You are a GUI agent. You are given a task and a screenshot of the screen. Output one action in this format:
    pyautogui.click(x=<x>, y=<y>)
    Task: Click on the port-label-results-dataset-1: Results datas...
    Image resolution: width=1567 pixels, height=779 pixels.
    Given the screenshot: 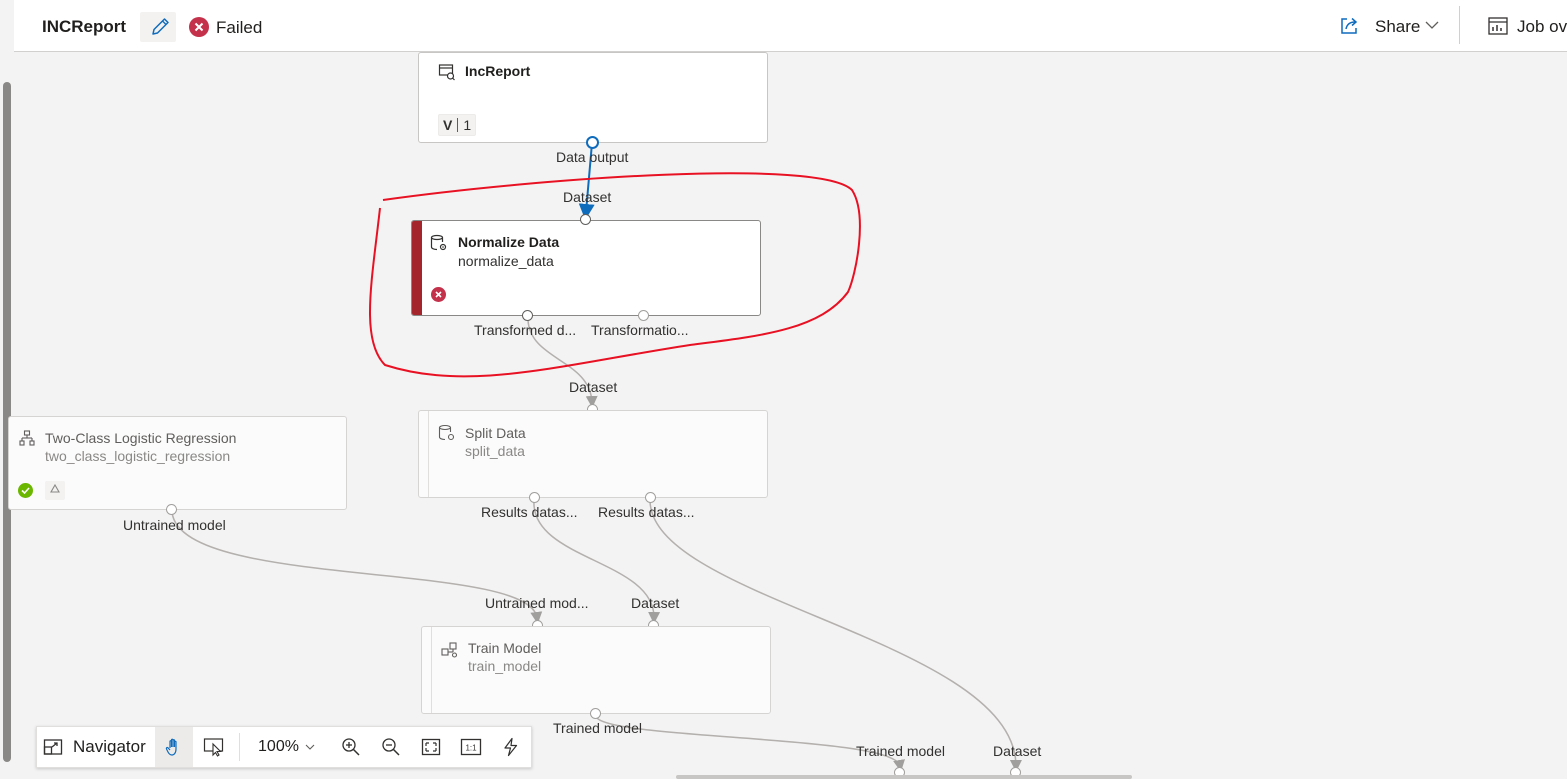 What is the action you would take?
    pyautogui.click(x=529, y=512)
    